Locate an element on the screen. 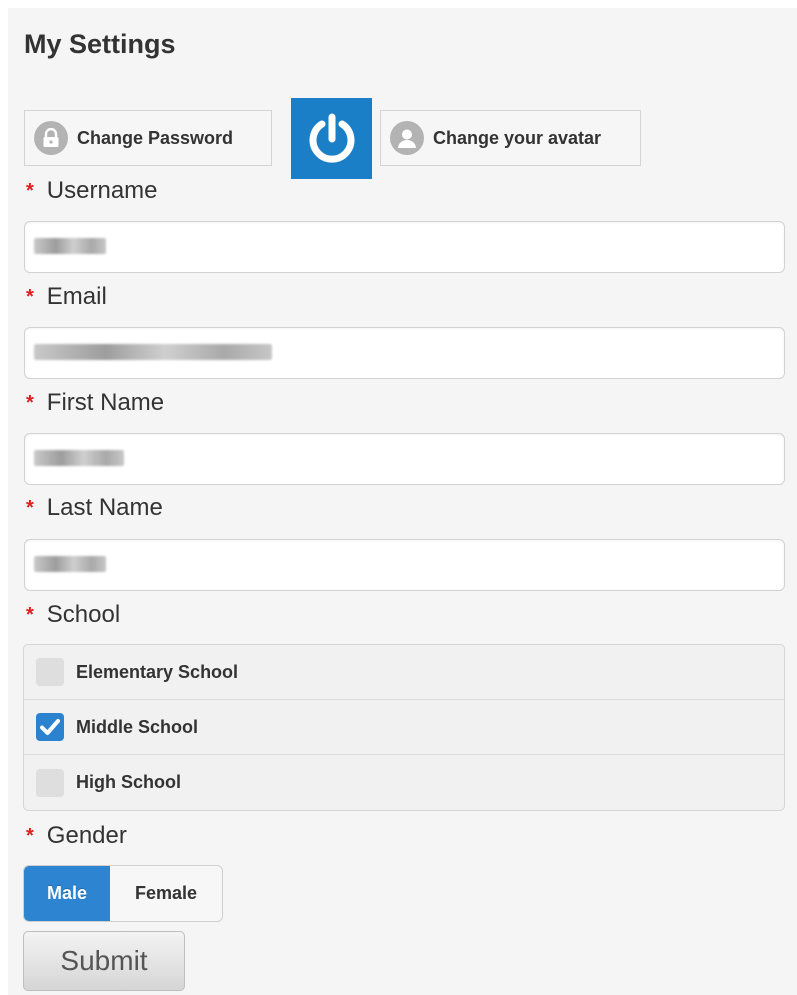  page-title: My Settings is located at coordinates (100, 44).